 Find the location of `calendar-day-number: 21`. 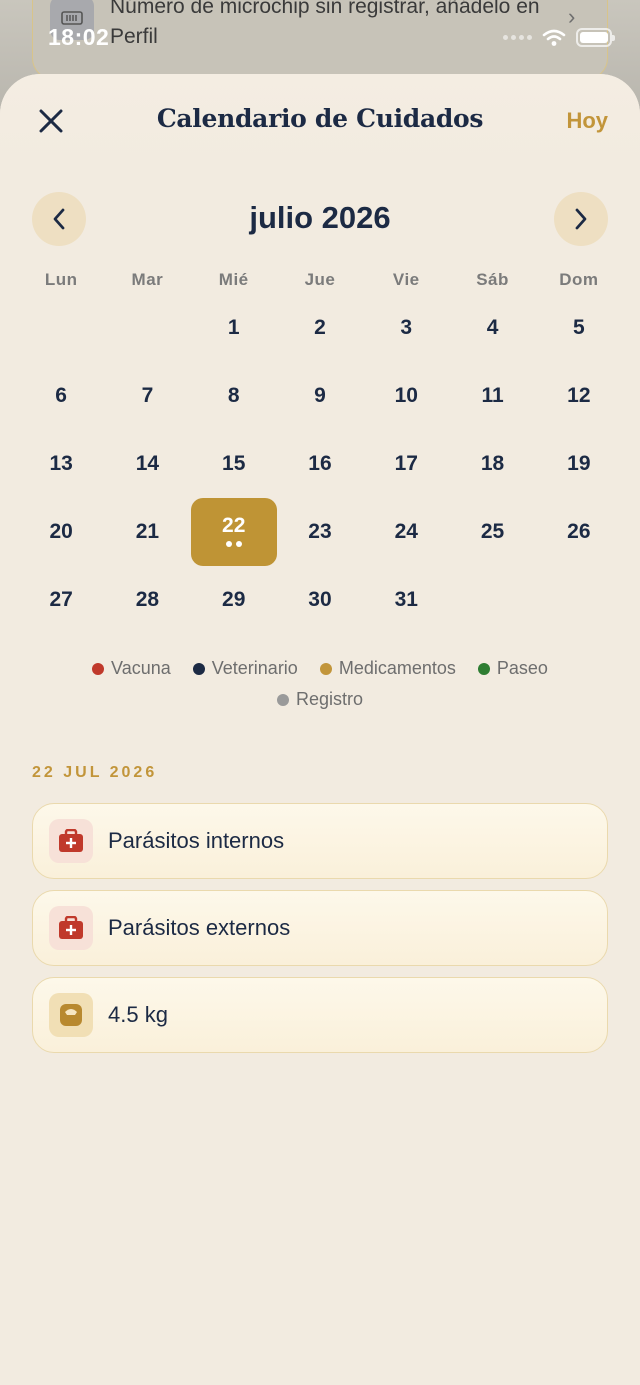

calendar-day-number: 21 is located at coordinates (147, 531).